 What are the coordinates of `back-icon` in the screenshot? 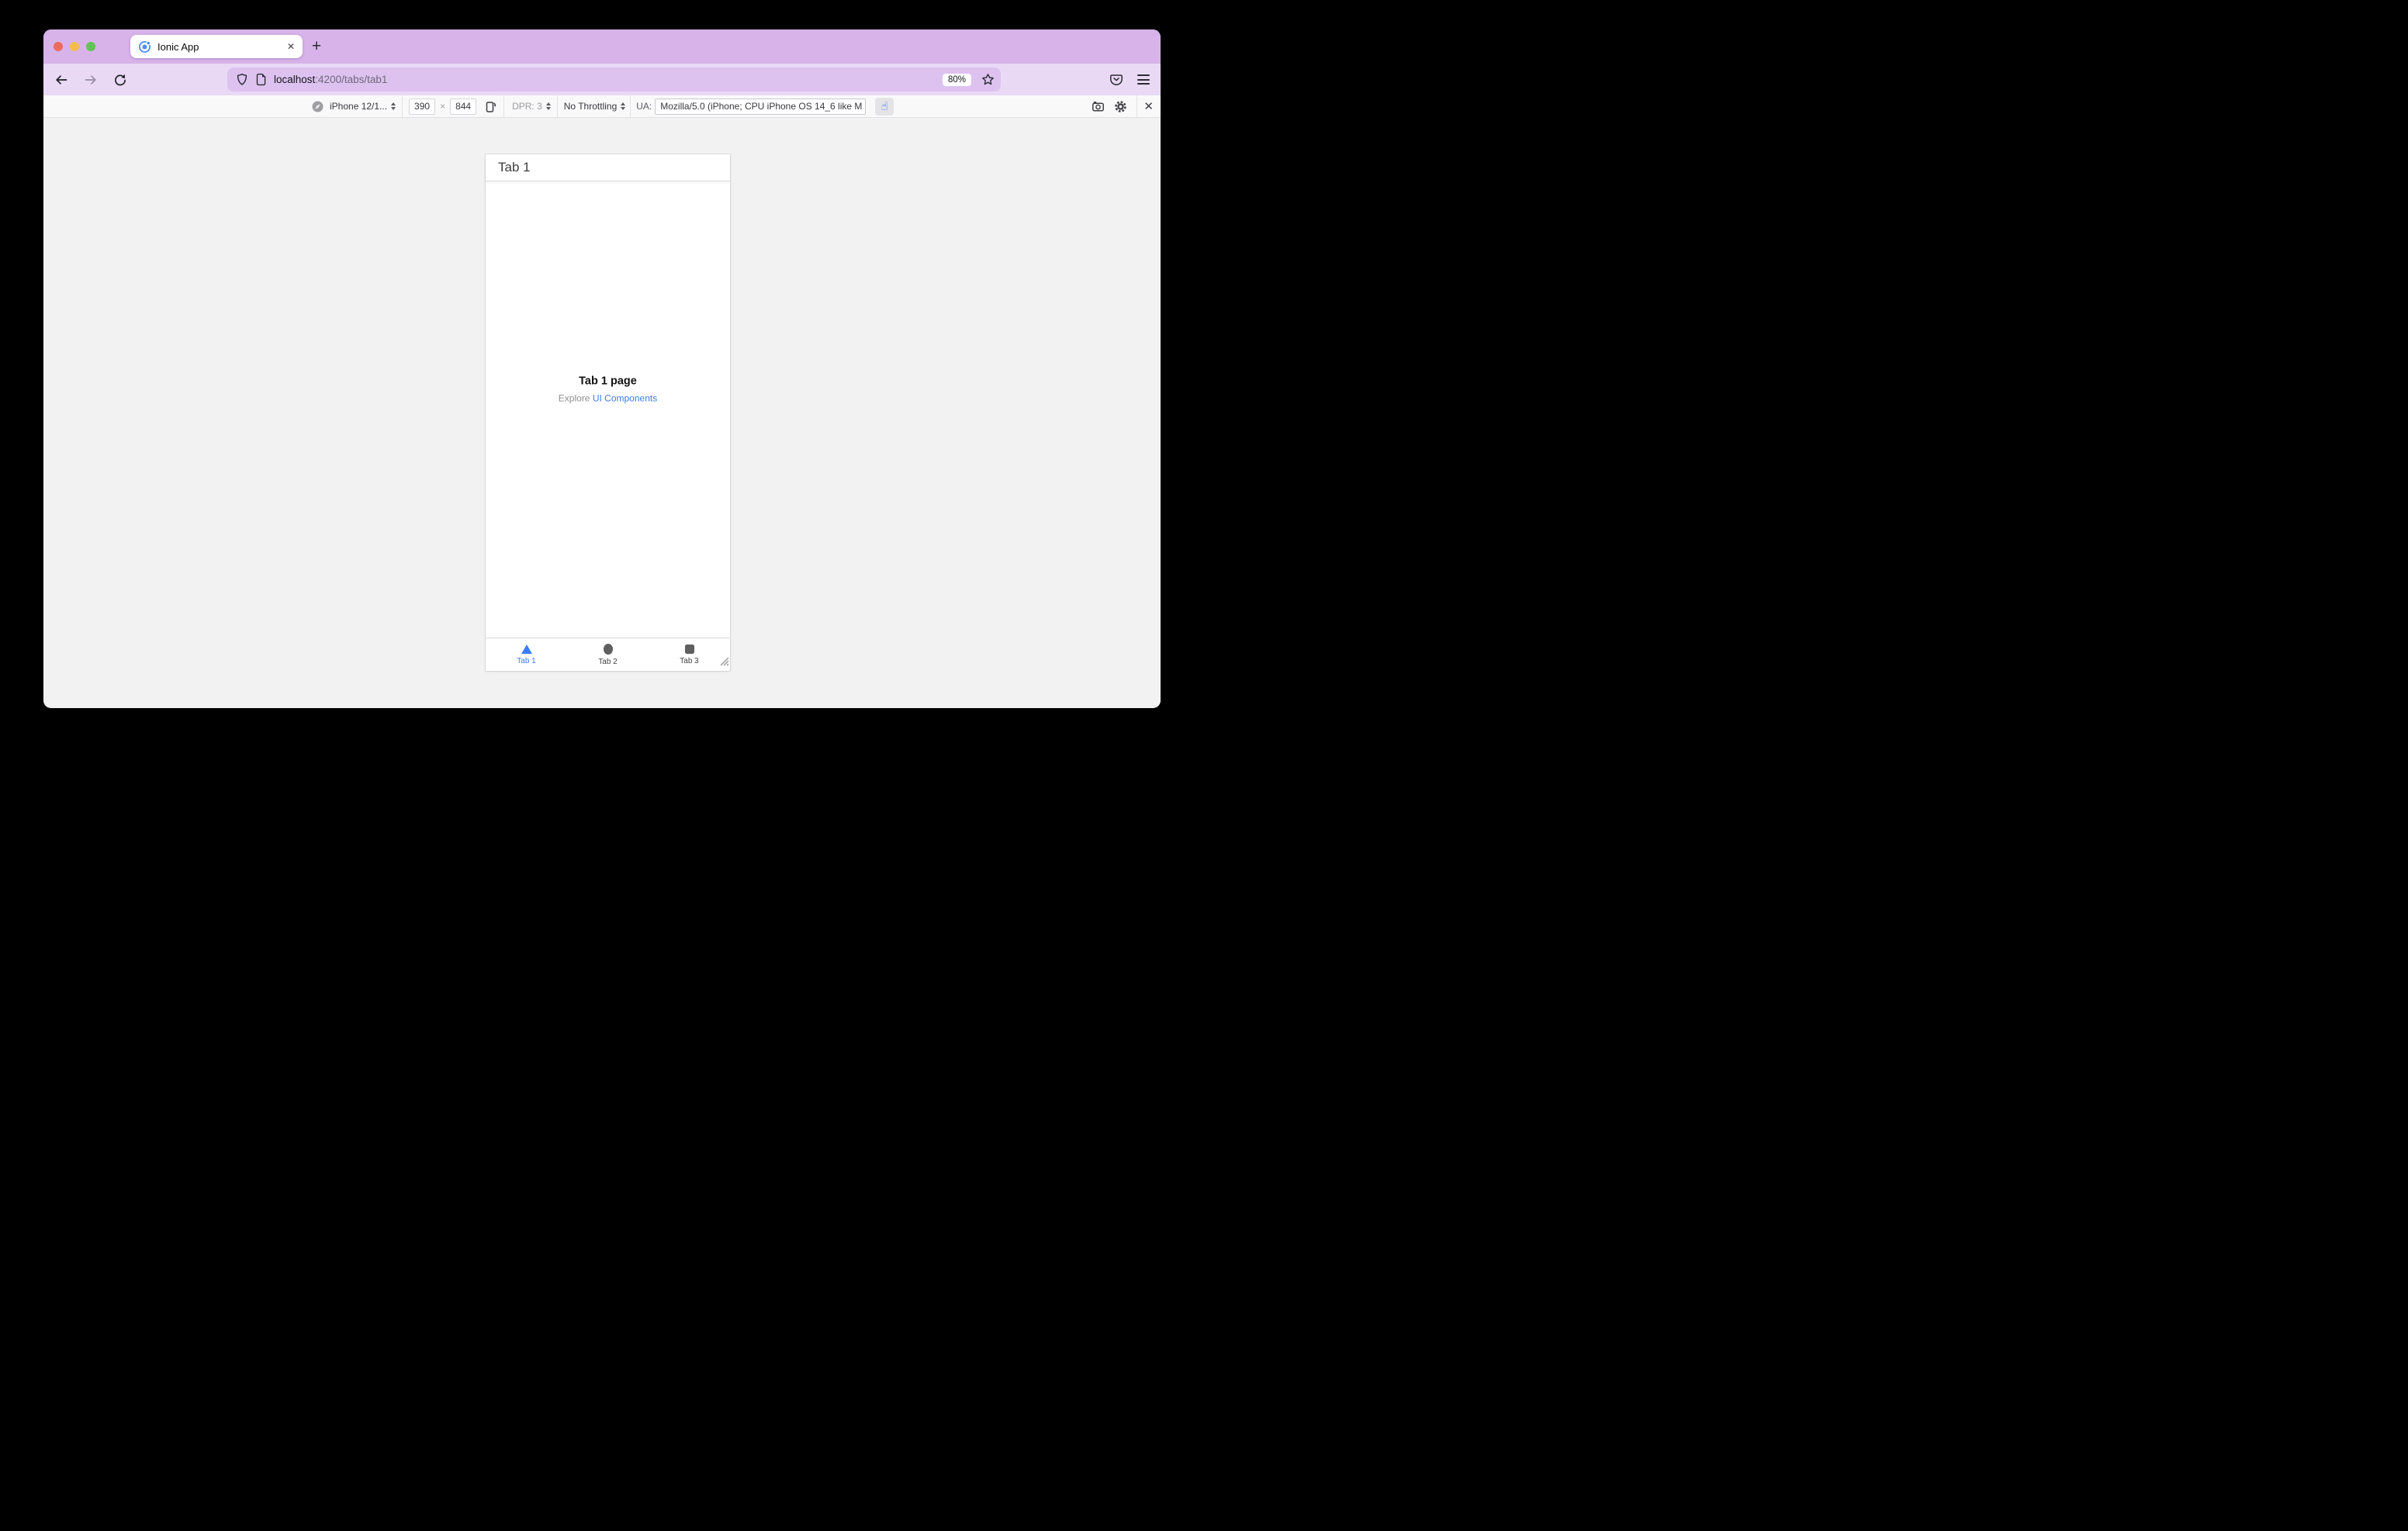 It's located at (61, 79).